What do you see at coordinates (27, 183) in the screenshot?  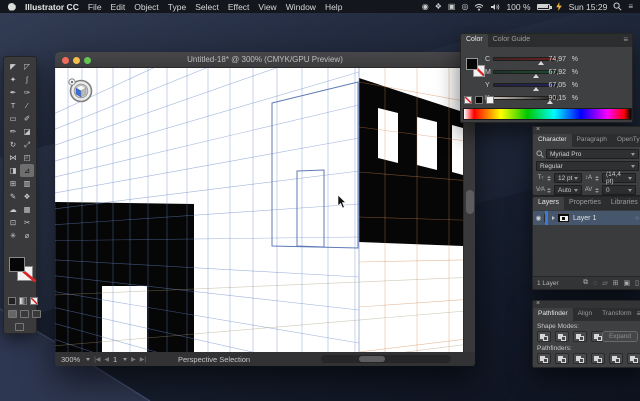 I see `gradient-tool: ▥` at bounding box center [27, 183].